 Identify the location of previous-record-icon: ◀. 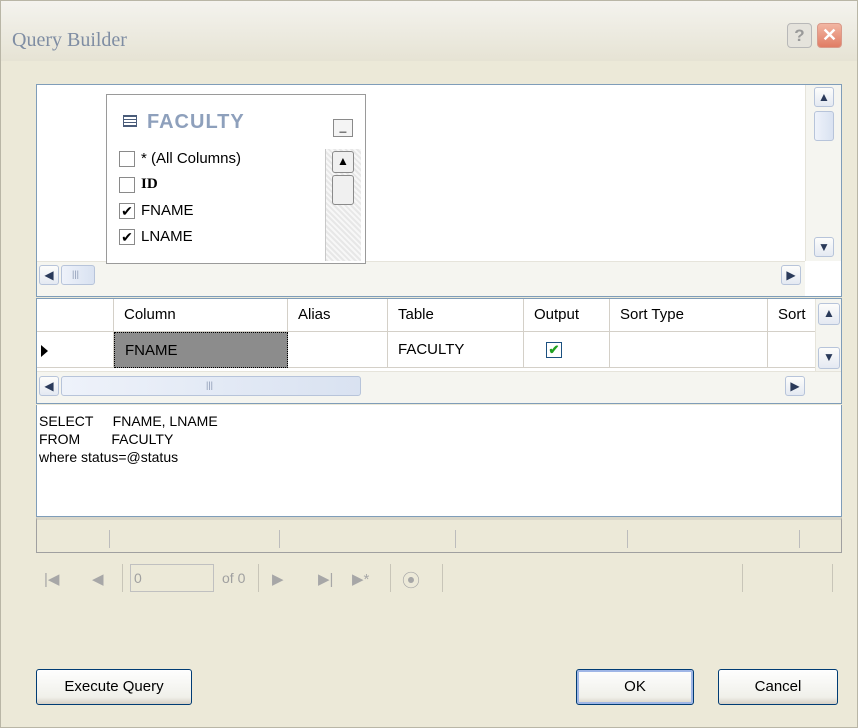
(98, 579).